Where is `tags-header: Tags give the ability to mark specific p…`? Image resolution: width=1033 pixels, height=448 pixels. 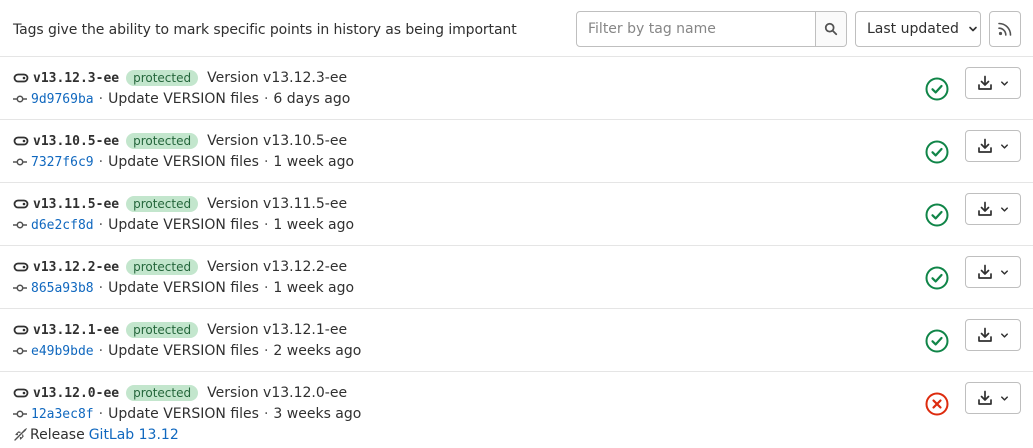
tags-header: Tags give the ability to mark specific p… is located at coordinates (516, 28).